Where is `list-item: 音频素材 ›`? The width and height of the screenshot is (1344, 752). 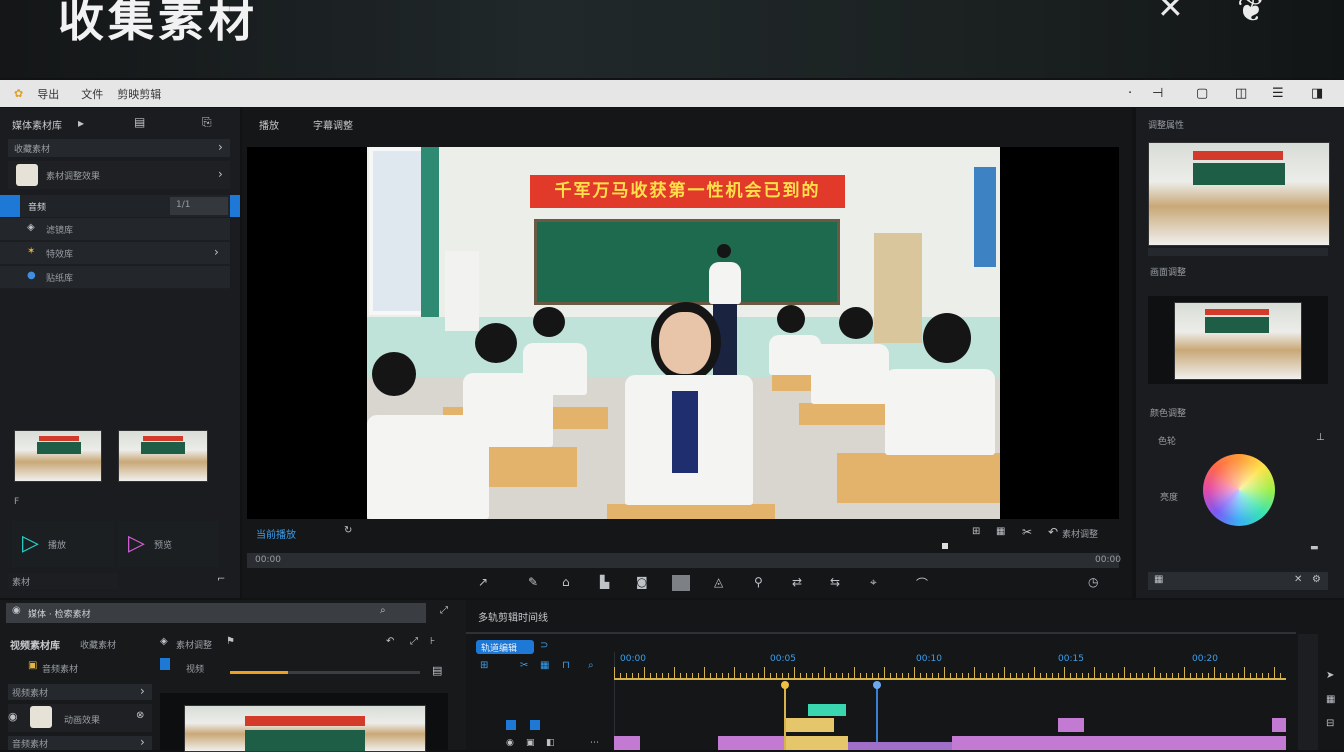 list-item: 音频素材 › is located at coordinates (80, 742).